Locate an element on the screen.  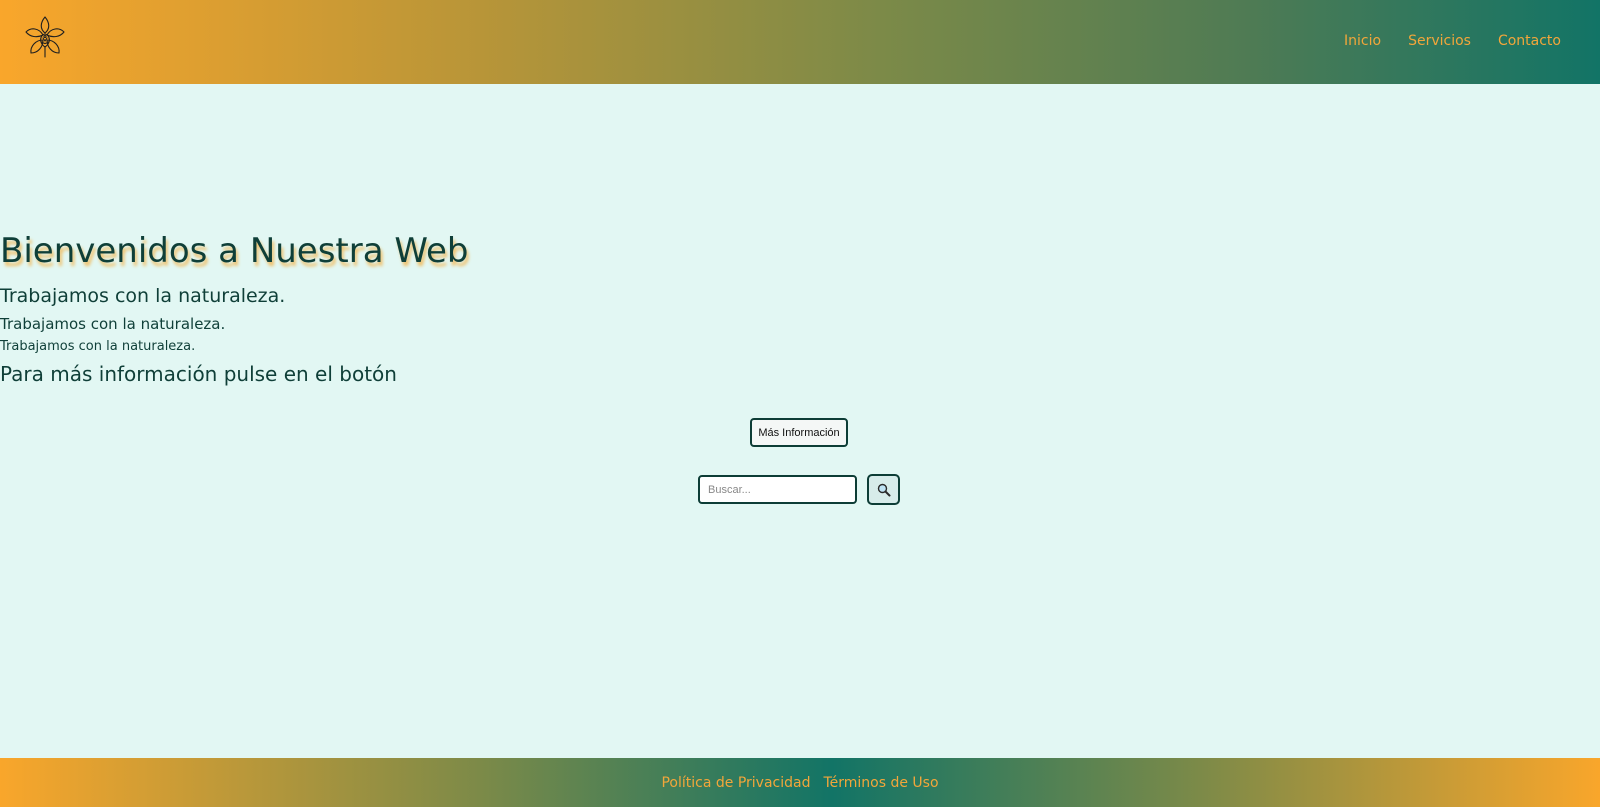
site-footer: Política de Privacidad Términos de Uso is located at coordinates (800, 782).